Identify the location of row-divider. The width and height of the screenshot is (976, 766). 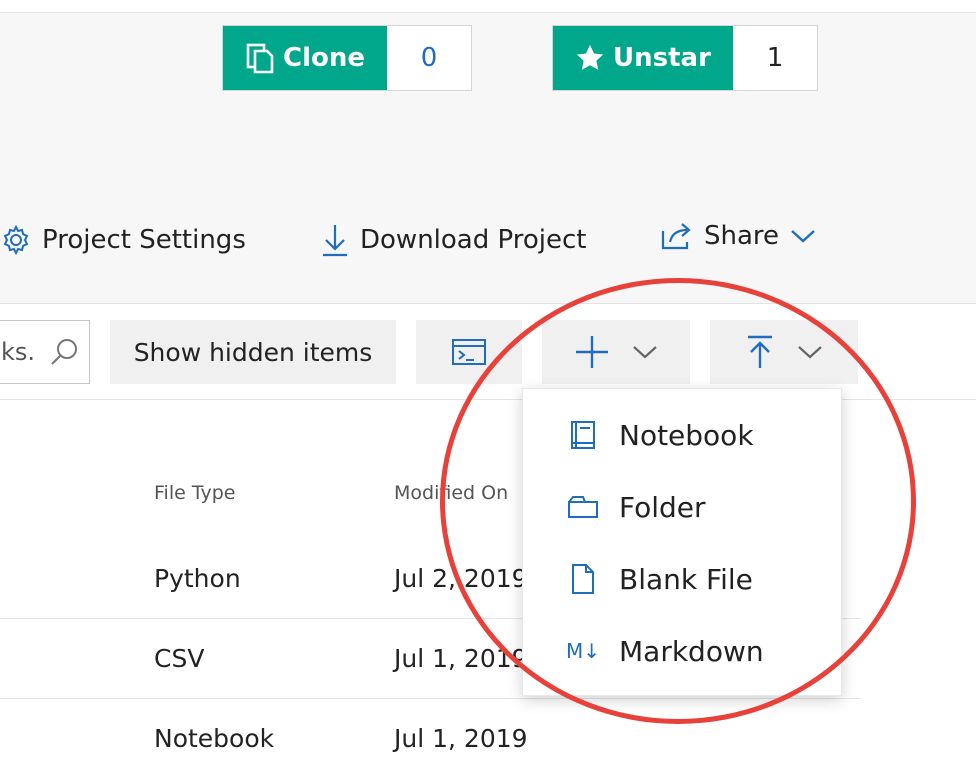
(430, 698).